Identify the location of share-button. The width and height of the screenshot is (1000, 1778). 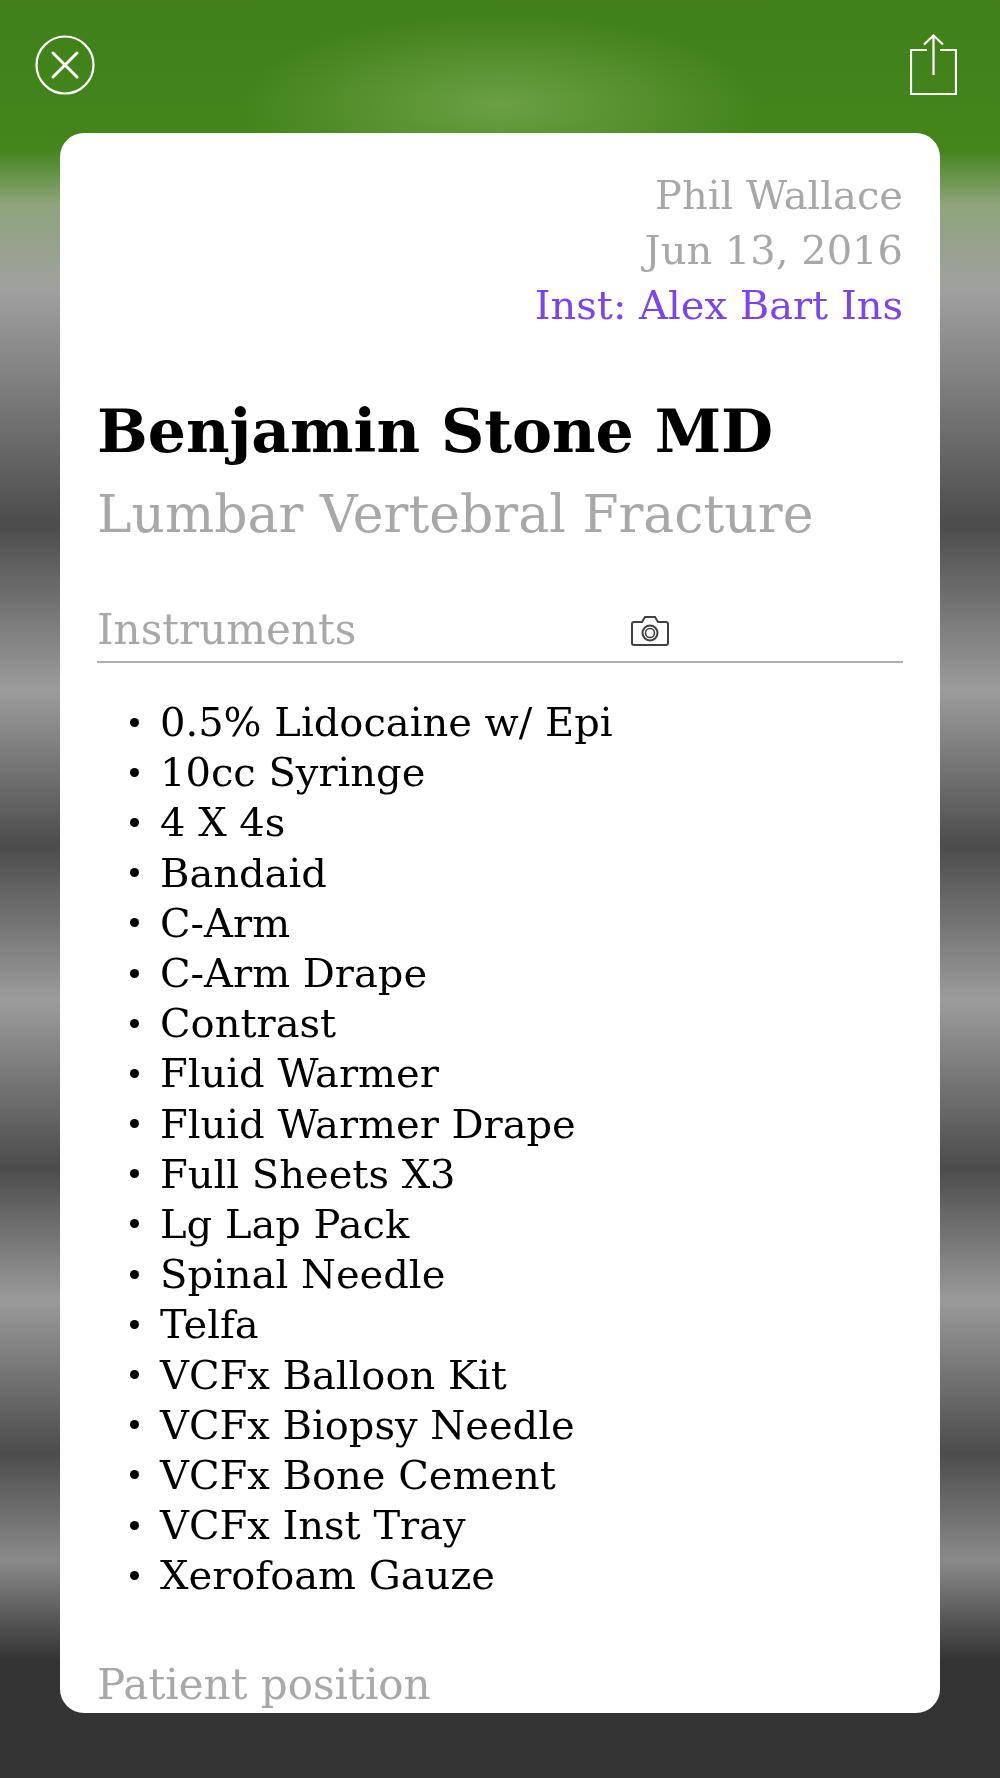
(933, 64).